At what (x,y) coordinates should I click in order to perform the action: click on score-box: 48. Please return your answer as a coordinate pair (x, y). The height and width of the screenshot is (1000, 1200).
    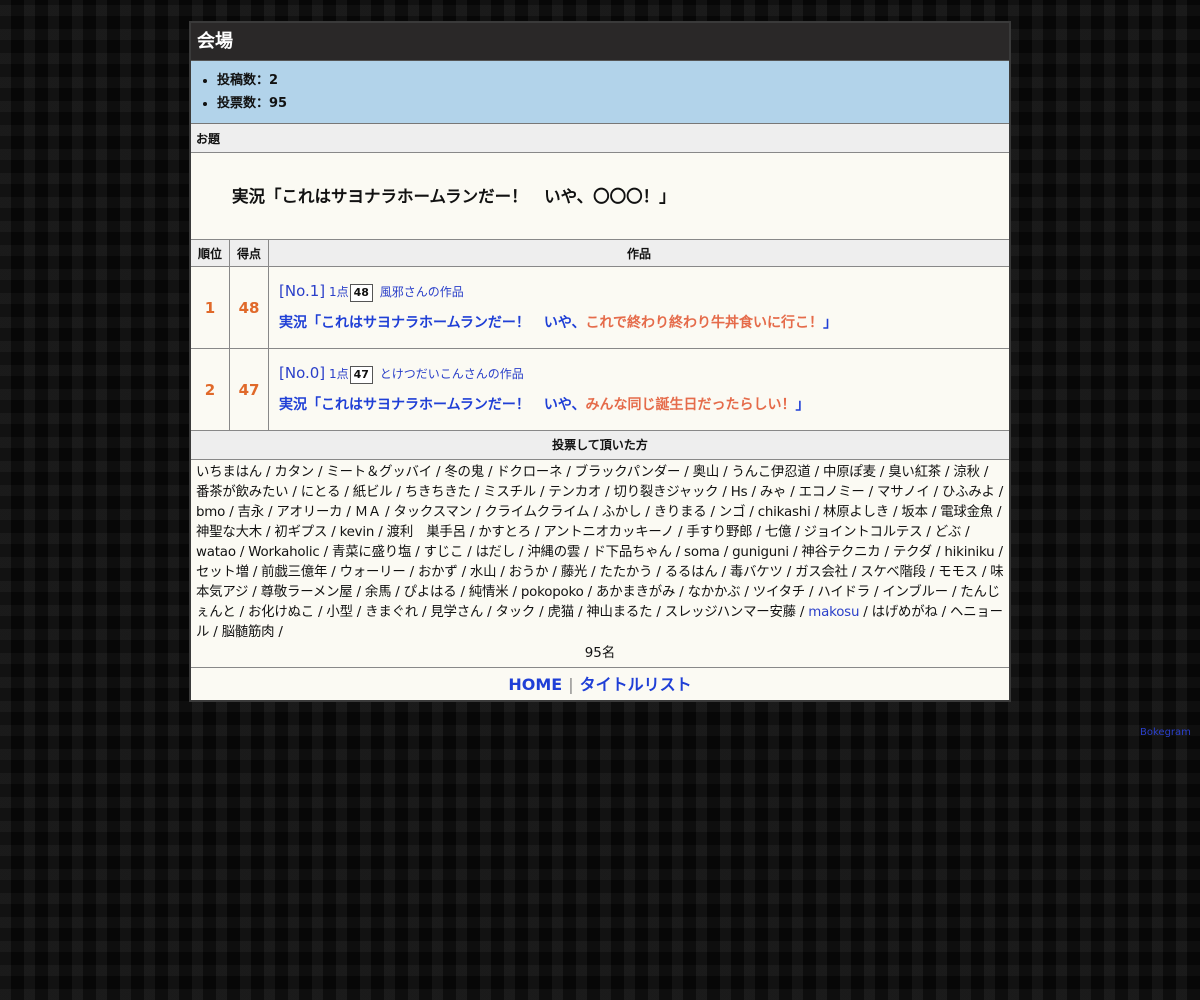
    Looking at the image, I should click on (361, 293).